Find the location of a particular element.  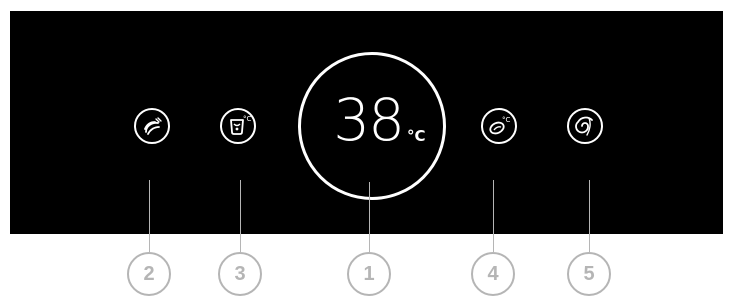

spiral-button is located at coordinates (585, 126).